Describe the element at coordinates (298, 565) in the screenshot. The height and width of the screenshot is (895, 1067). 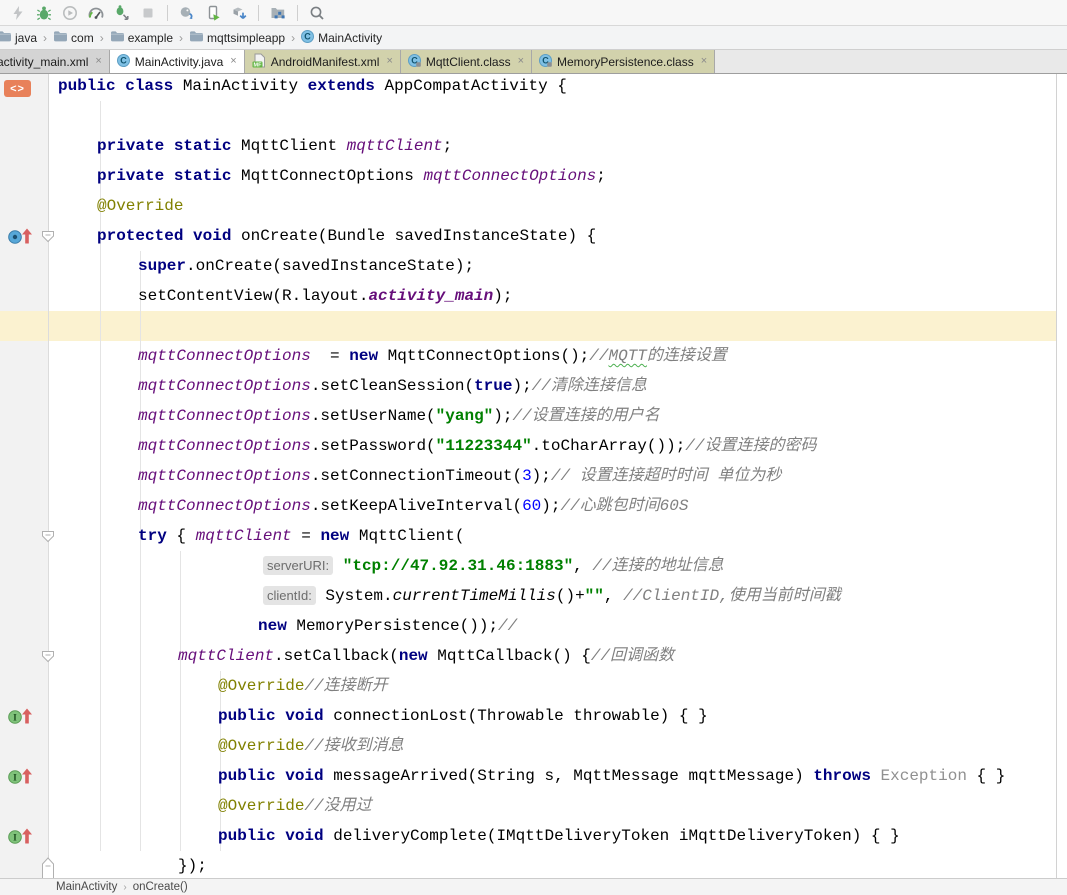
I see `parameter-hint: serverURI:` at that location.